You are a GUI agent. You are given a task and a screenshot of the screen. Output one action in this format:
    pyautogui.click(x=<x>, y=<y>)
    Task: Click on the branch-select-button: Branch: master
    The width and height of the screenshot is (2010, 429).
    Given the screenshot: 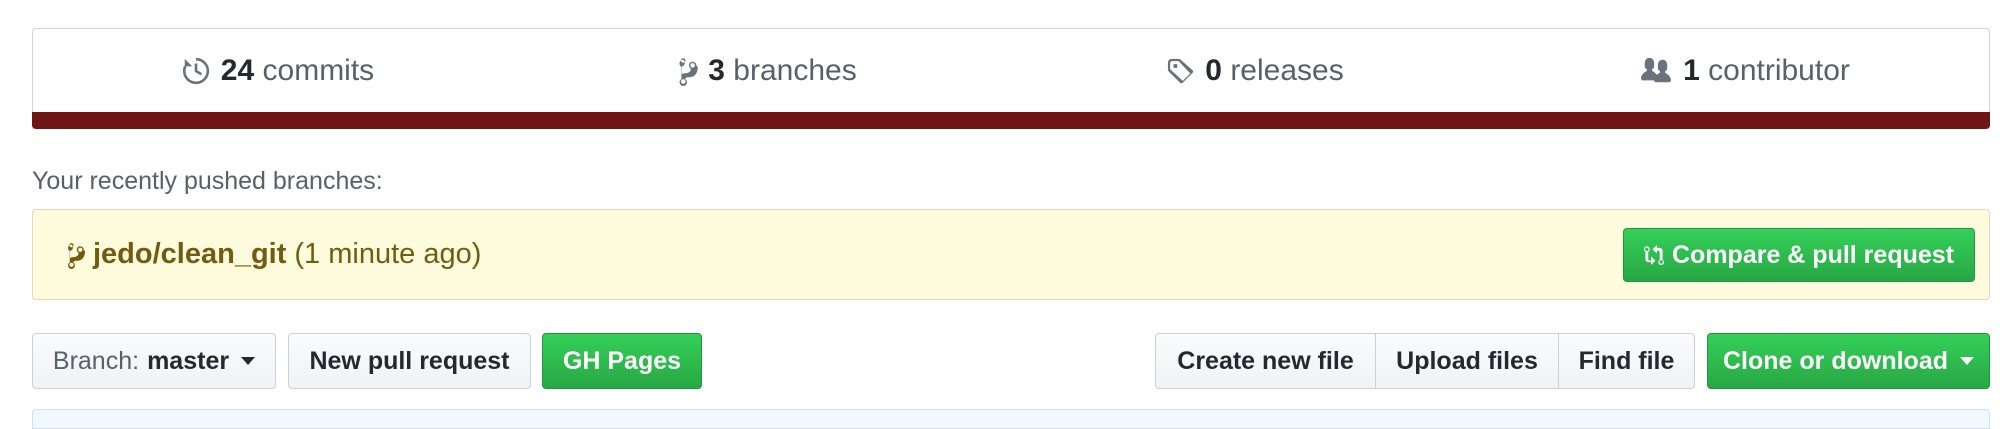 What is the action you would take?
    pyautogui.click(x=154, y=361)
    